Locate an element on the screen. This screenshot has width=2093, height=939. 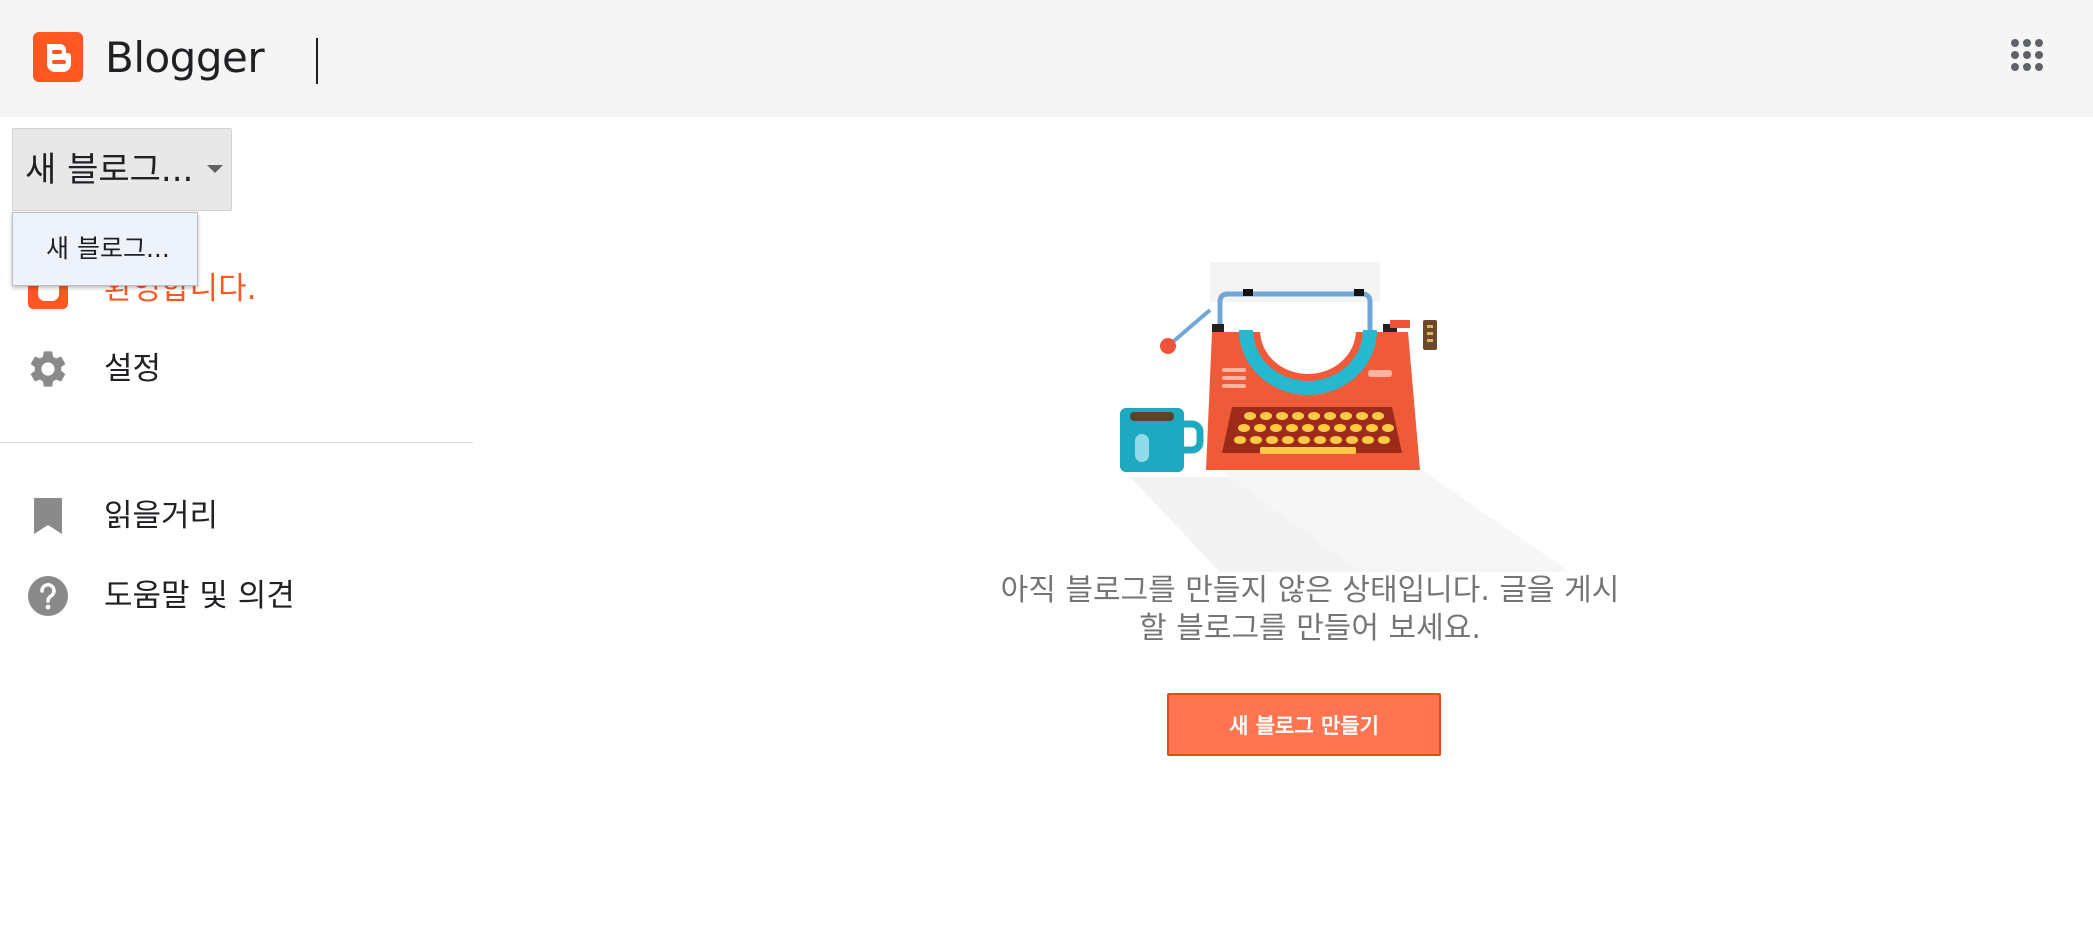
help-icon is located at coordinates (48, 596).